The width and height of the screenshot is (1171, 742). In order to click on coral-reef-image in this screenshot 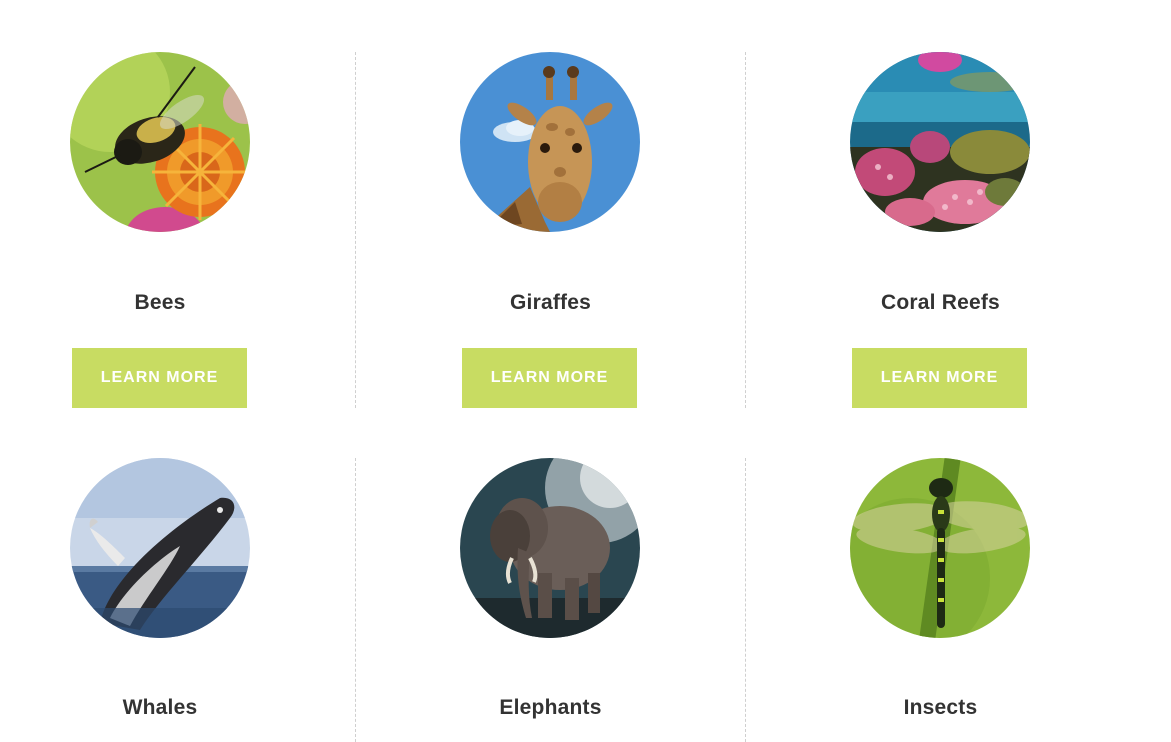, I will do `click(940, 142)`.